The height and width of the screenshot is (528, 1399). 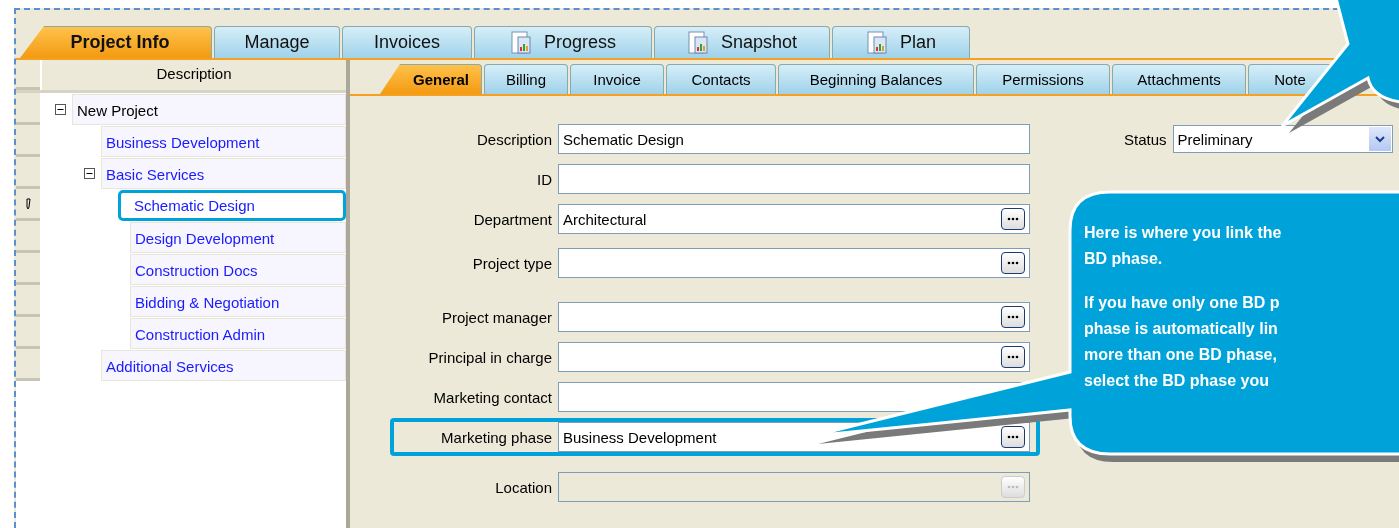 I want to click on tree-item: Basic Services, so click(x=223, y=173).